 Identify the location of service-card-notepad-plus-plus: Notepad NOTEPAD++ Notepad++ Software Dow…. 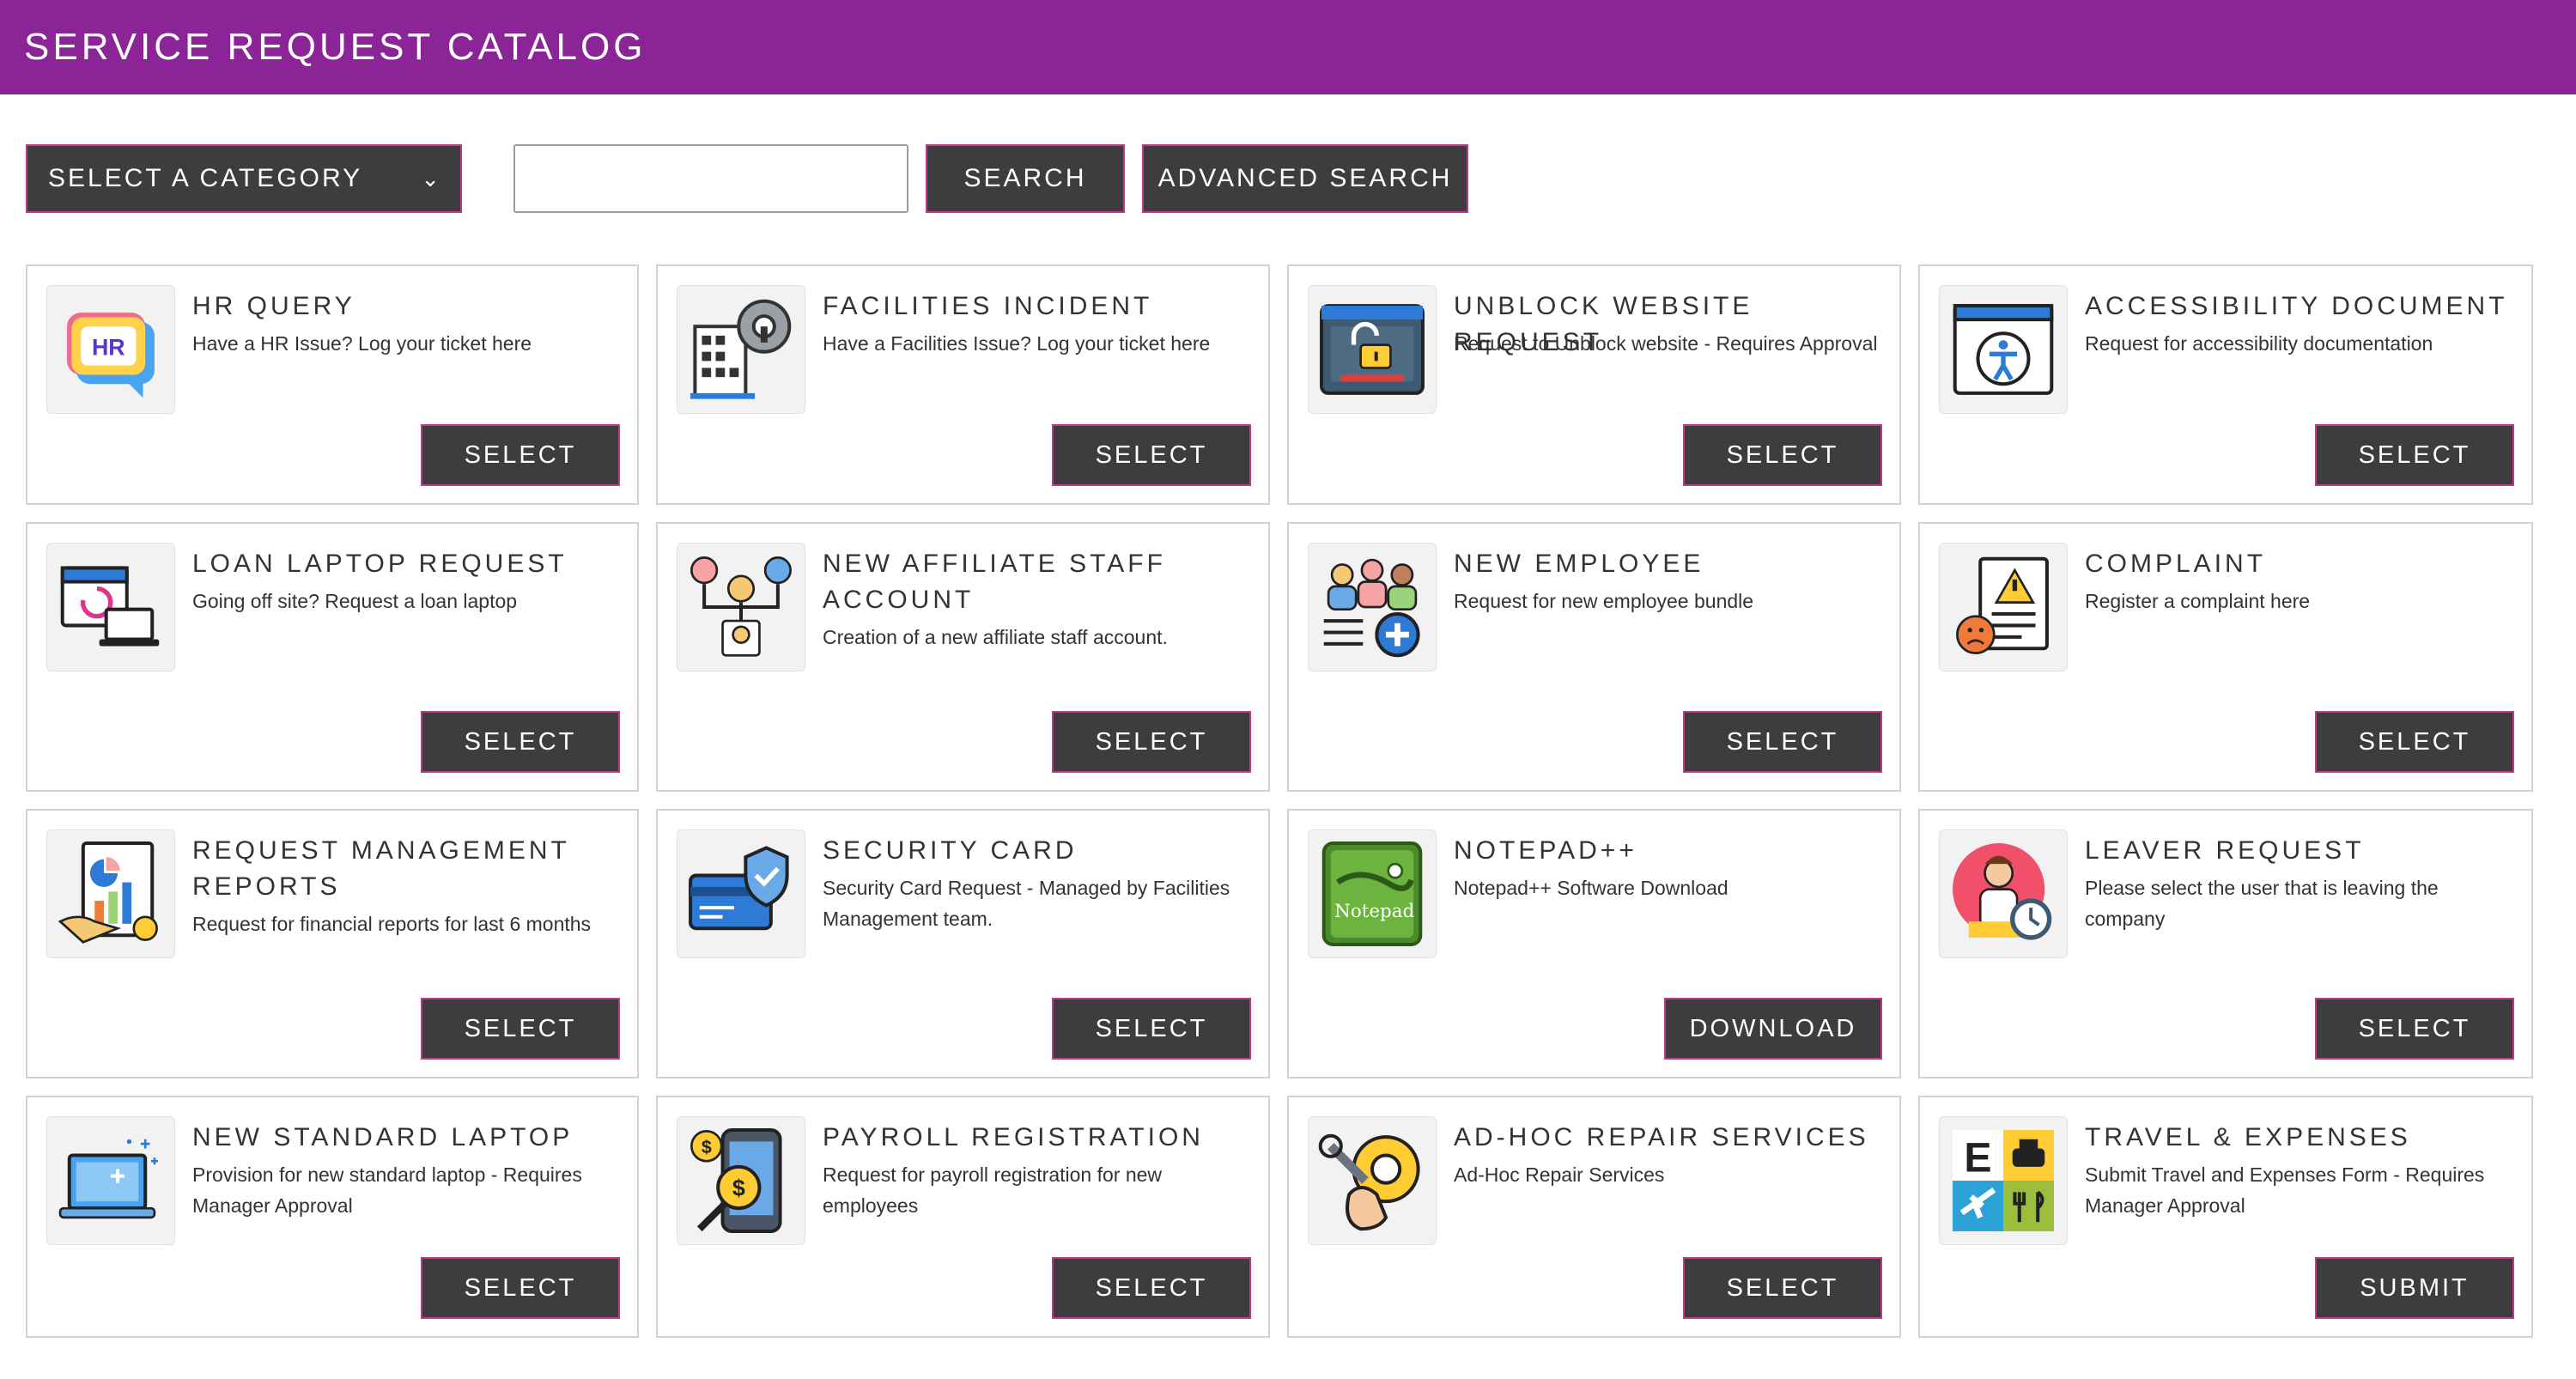
(1594, 943).